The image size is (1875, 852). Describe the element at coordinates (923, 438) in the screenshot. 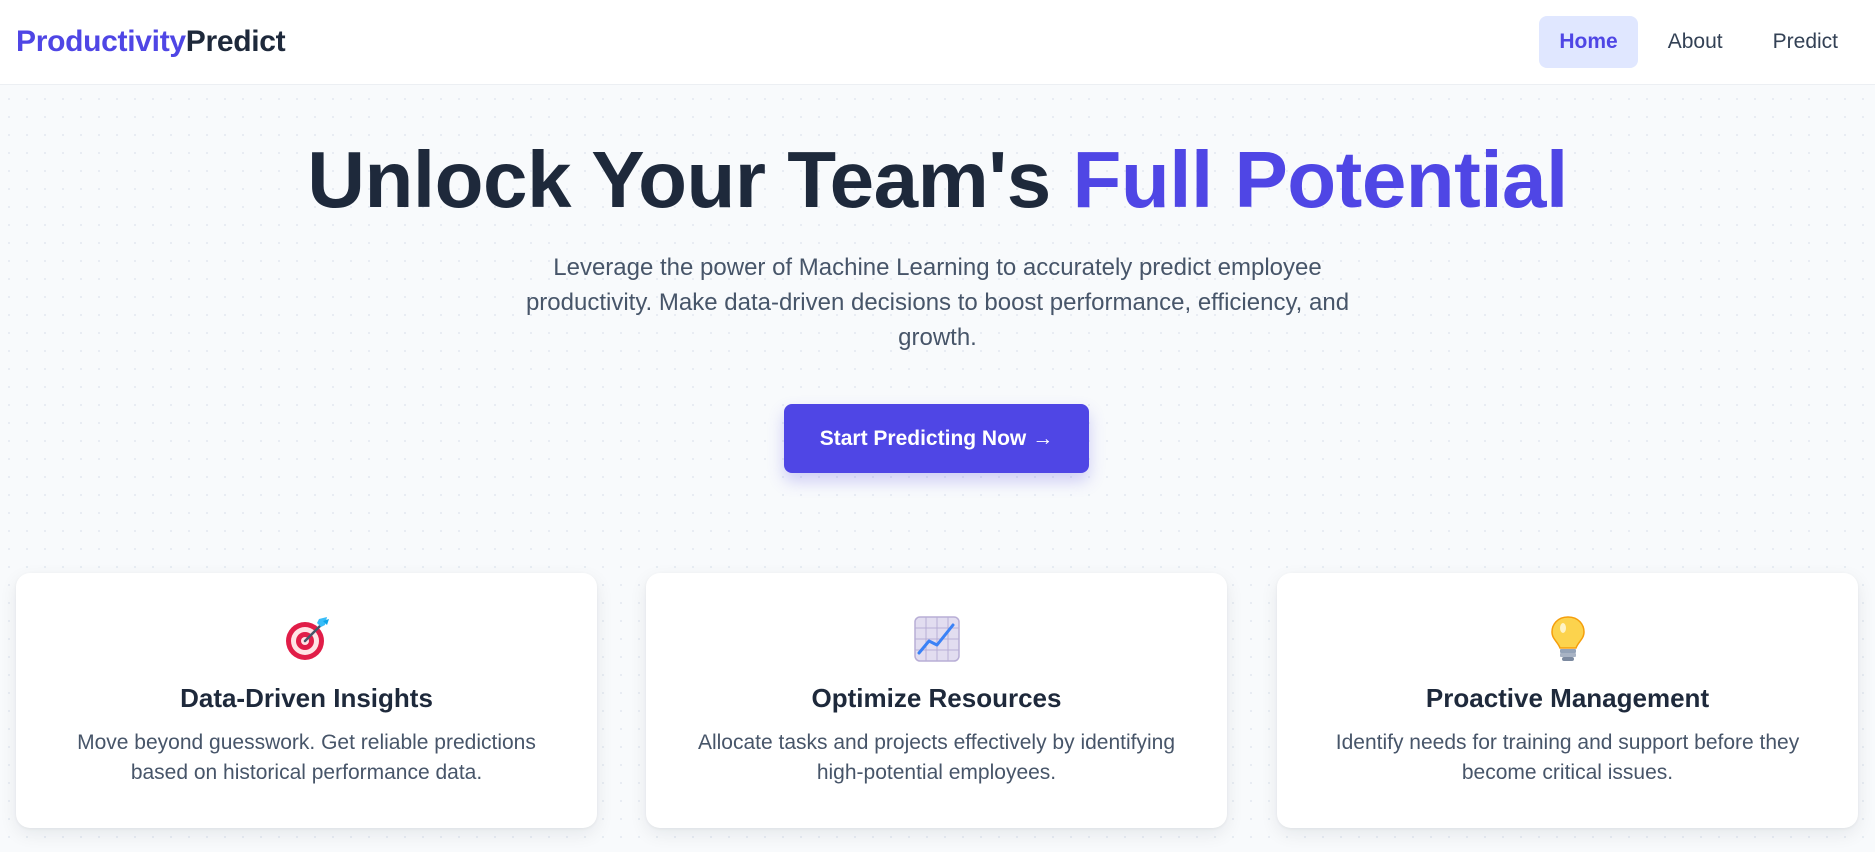

I see `cta-label: Start Predicting Now` at that location.